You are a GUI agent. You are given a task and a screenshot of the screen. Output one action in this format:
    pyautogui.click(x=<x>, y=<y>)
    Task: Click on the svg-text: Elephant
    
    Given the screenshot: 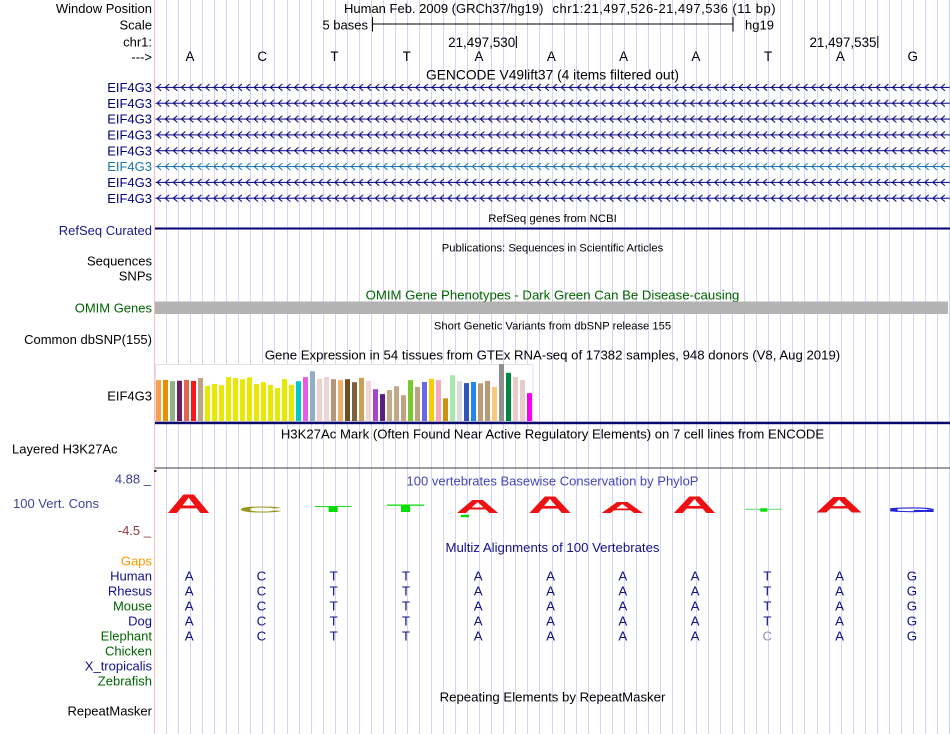 What is the action you would take?
    pyautogui.click(x=127, y=636)
    